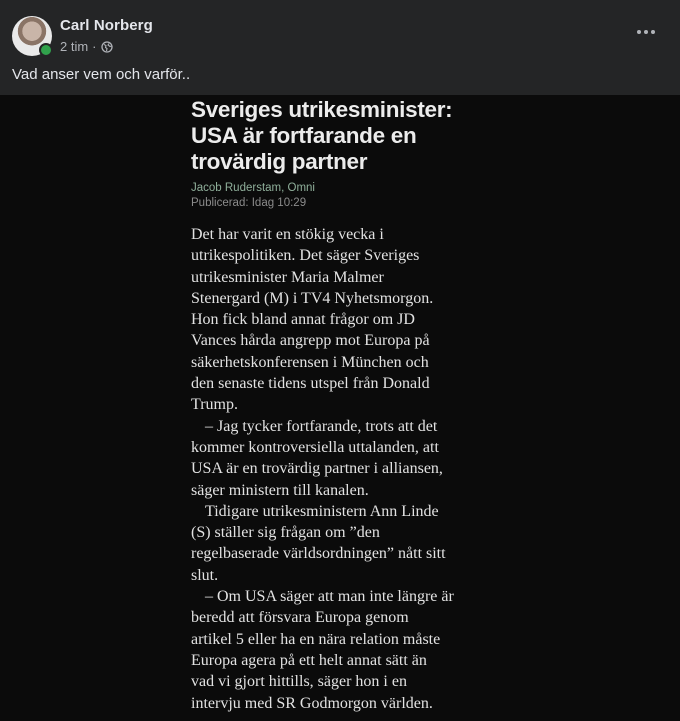 The width and height of the screenshot is (680, 721). What do you see at coordinates (309, 660) in the screenshot?
I see `article-body-line: Europa agera på ett helt annat sätt än` at bounding box center [309, 660].